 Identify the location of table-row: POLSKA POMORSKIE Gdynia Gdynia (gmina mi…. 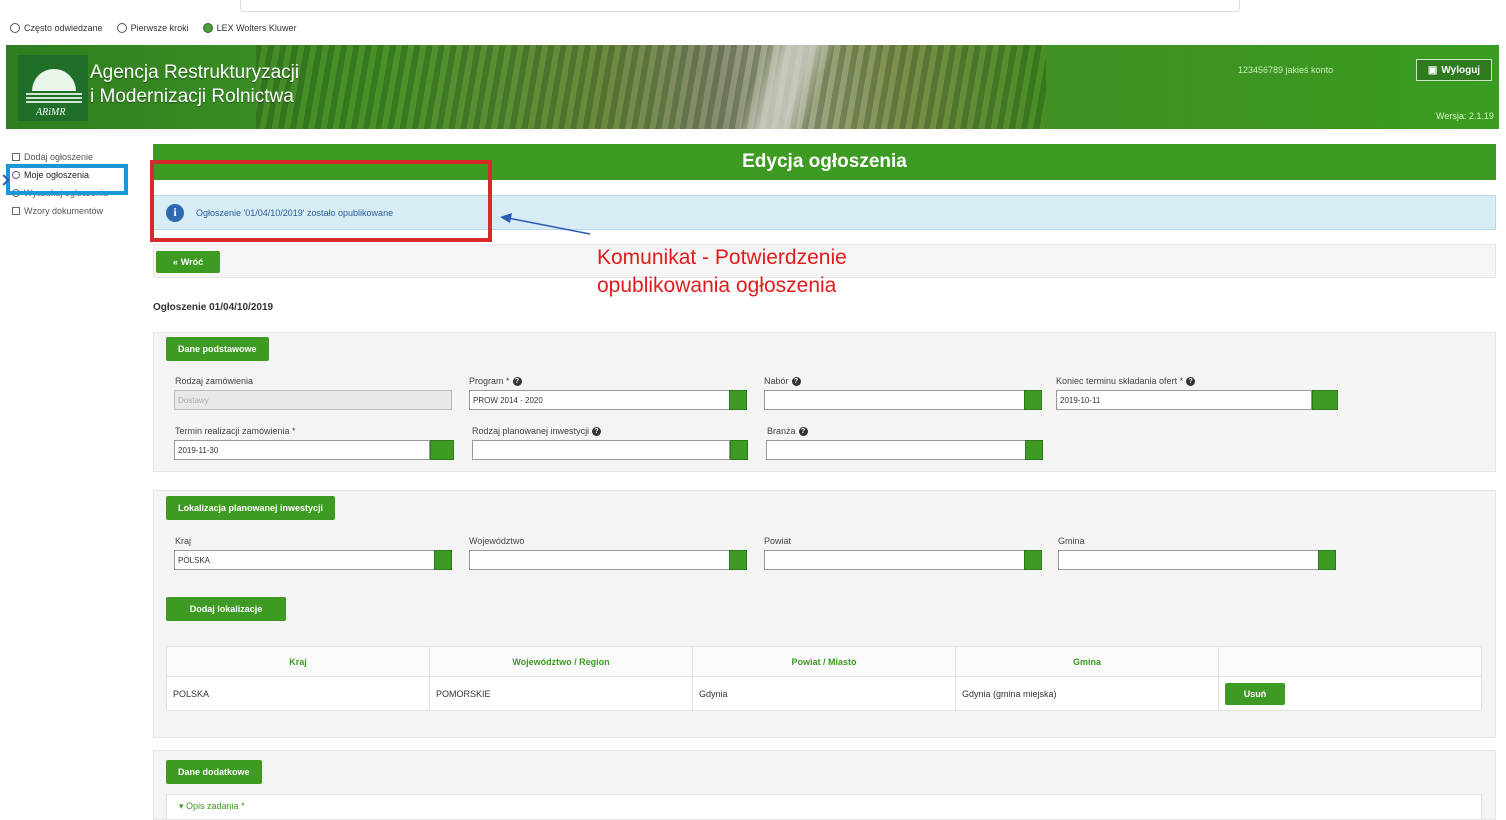
(824, 693).